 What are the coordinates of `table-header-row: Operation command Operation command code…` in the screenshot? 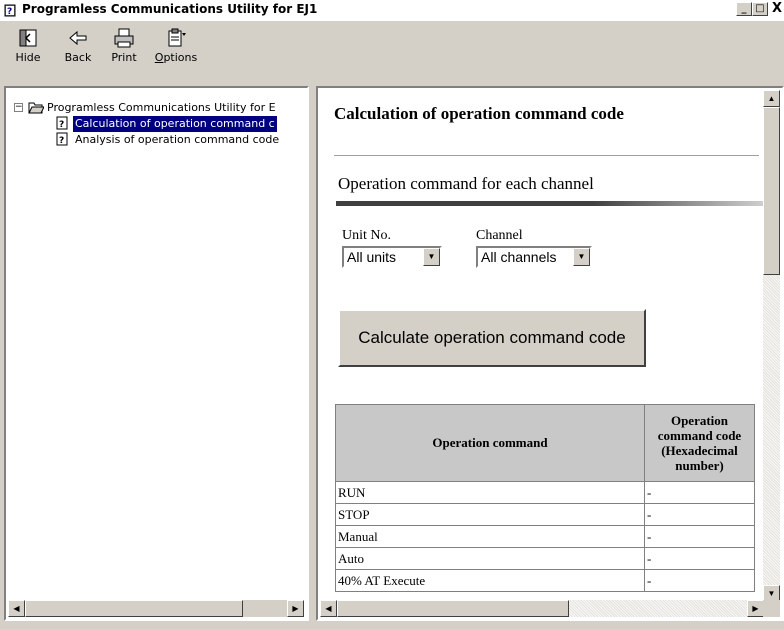 It's located at (545, 443).